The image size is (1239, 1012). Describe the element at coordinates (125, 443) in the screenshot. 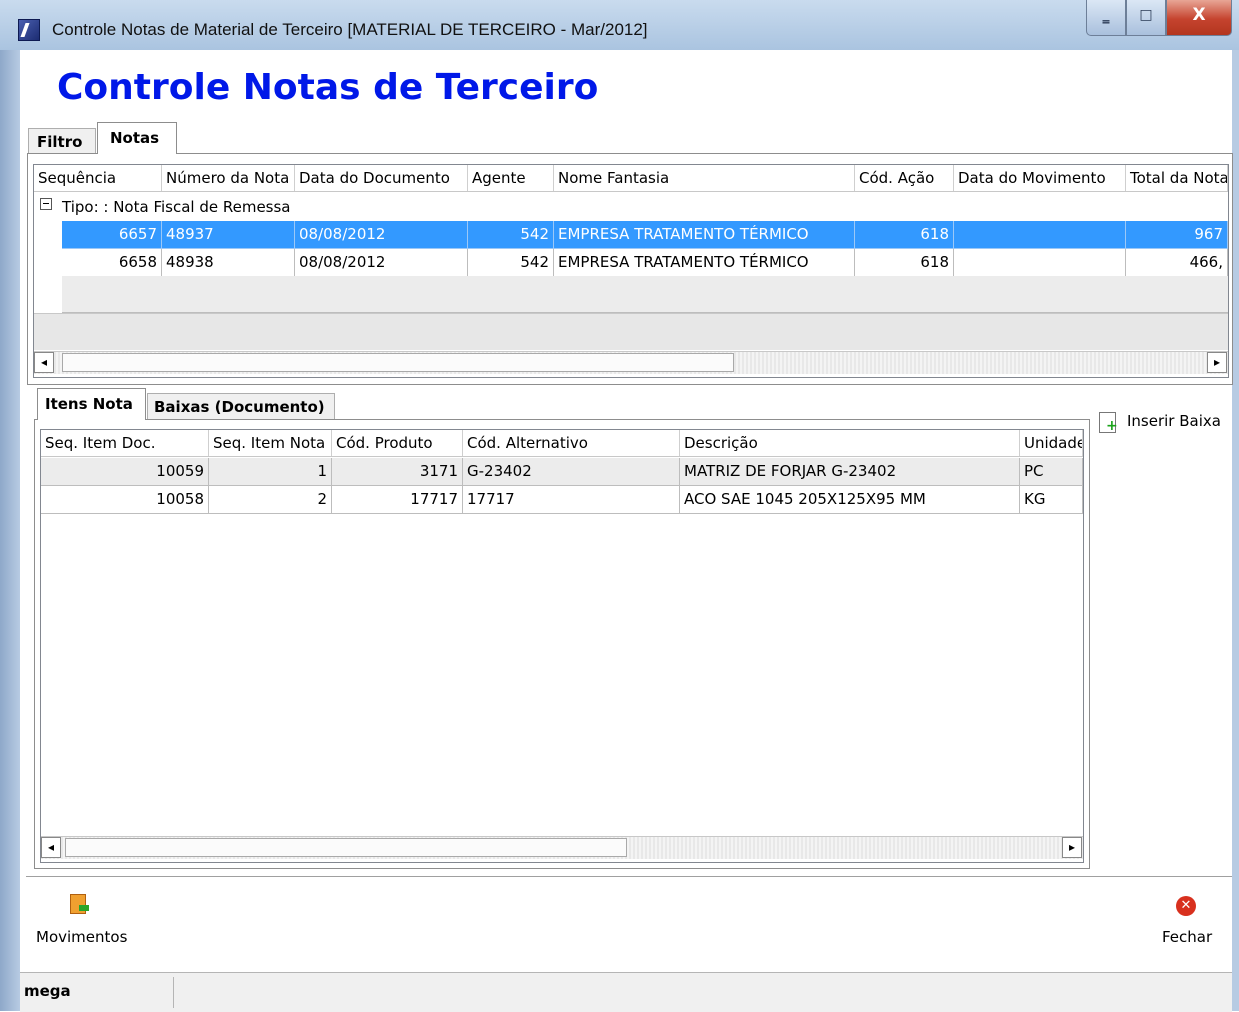

I see `column-header-seq-item-doc: Seq. Item Doc.` at that location.